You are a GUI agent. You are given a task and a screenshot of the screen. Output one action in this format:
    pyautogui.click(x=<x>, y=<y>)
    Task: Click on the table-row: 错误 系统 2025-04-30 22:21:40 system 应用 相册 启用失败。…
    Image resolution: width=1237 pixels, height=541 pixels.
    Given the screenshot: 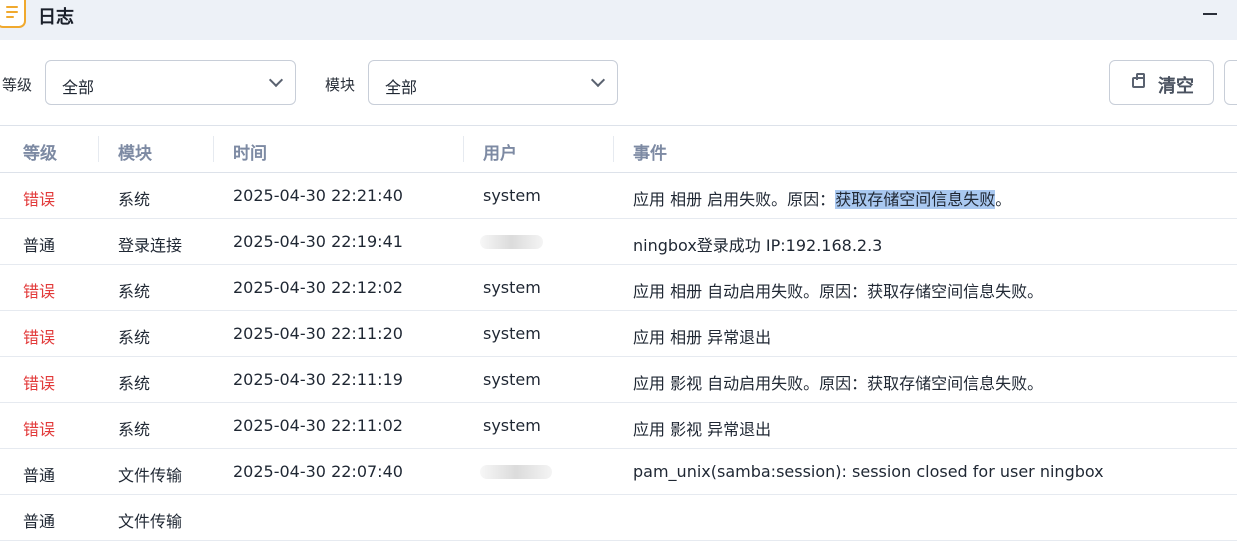 What is the action you would take?
    pyautogui.click(x=618, y=196)
    